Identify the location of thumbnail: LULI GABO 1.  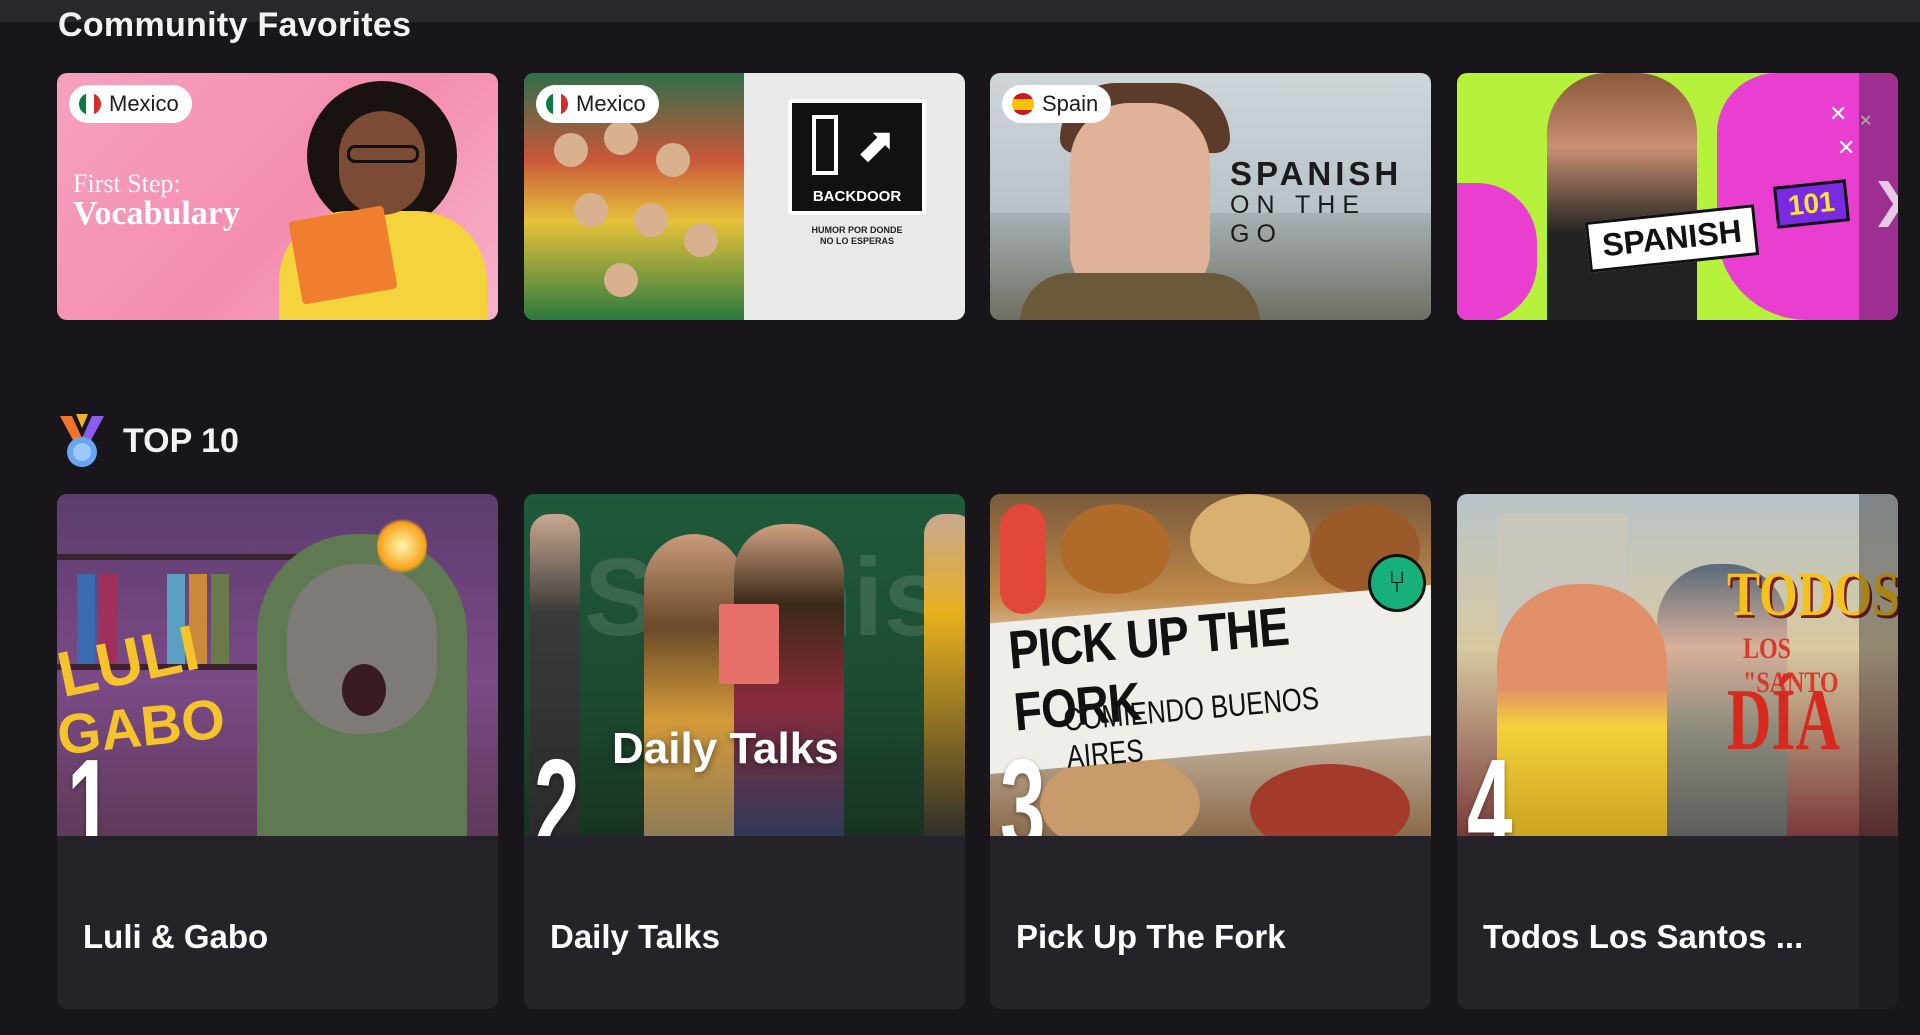
(277, 665).